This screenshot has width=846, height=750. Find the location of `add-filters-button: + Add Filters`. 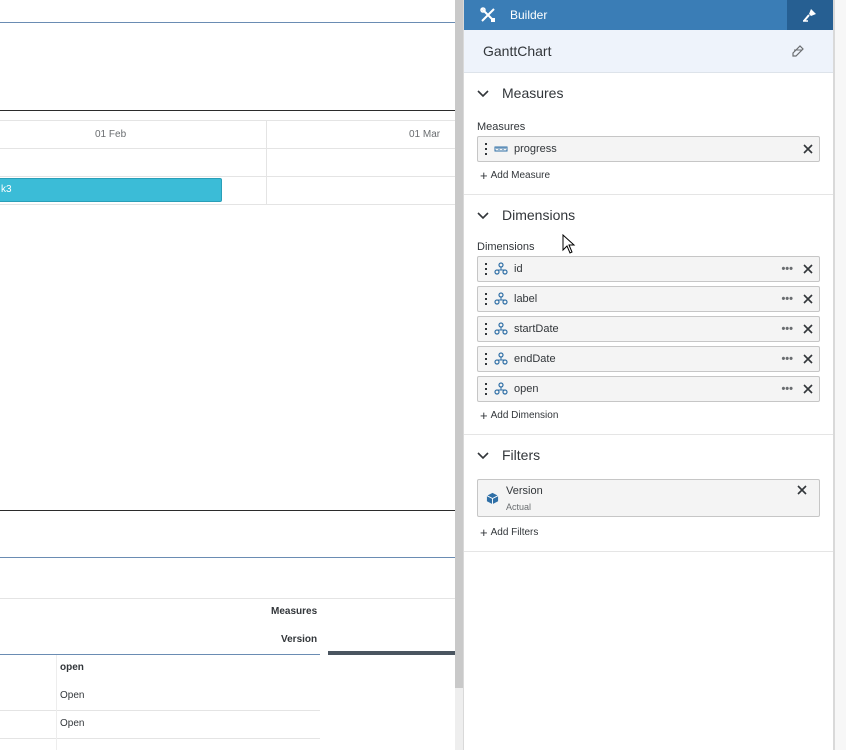

add-filters-button: + Add Filters is located at coordinates (648, 532).